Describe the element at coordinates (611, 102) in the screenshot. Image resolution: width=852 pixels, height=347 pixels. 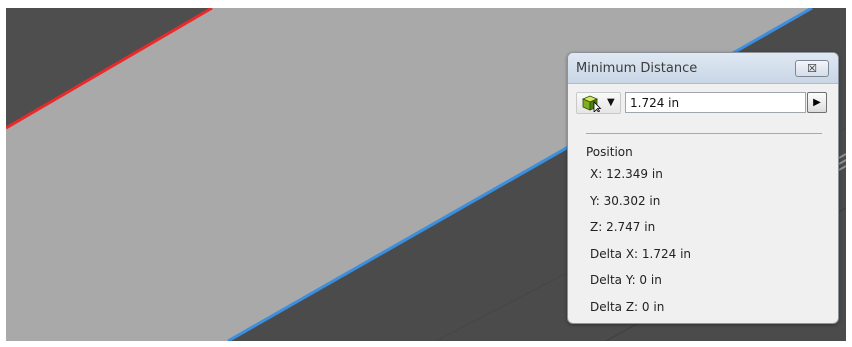
I see `chevron-down-icon: ▼` at that location.